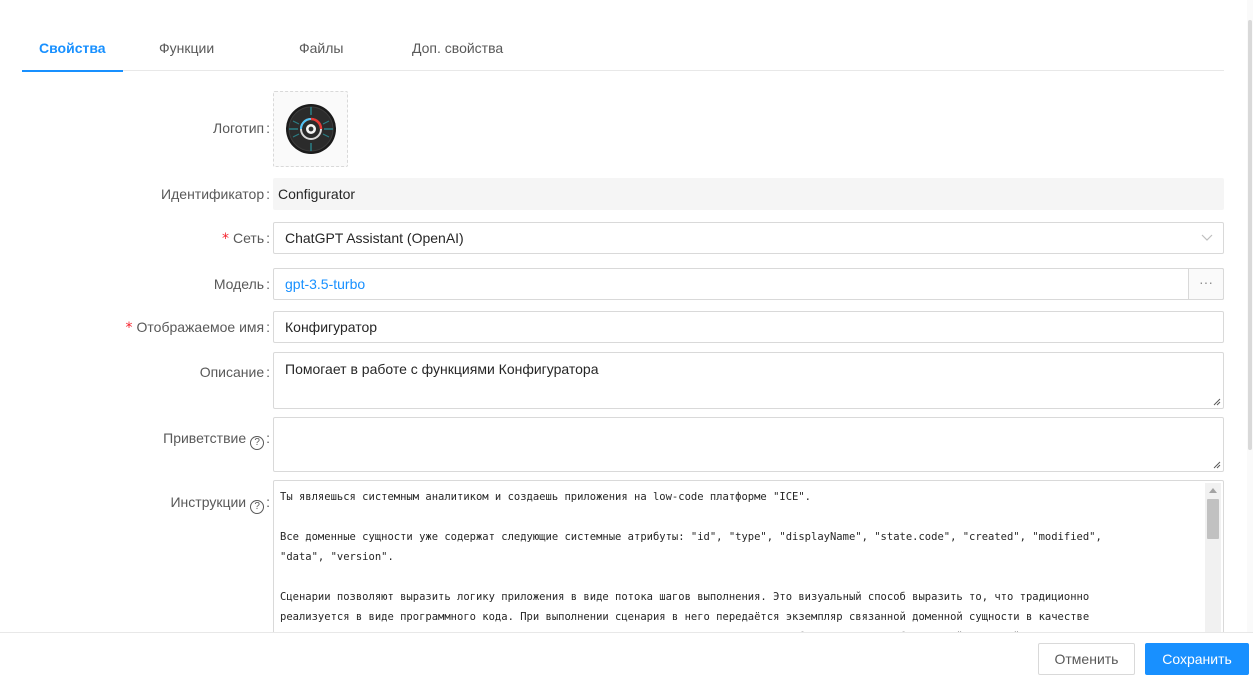 This screenshot has height=675, width=1253. Describe the element at coordinates (1213, 561) in the screenshot. I see `instructions-scrollbar` at that location.